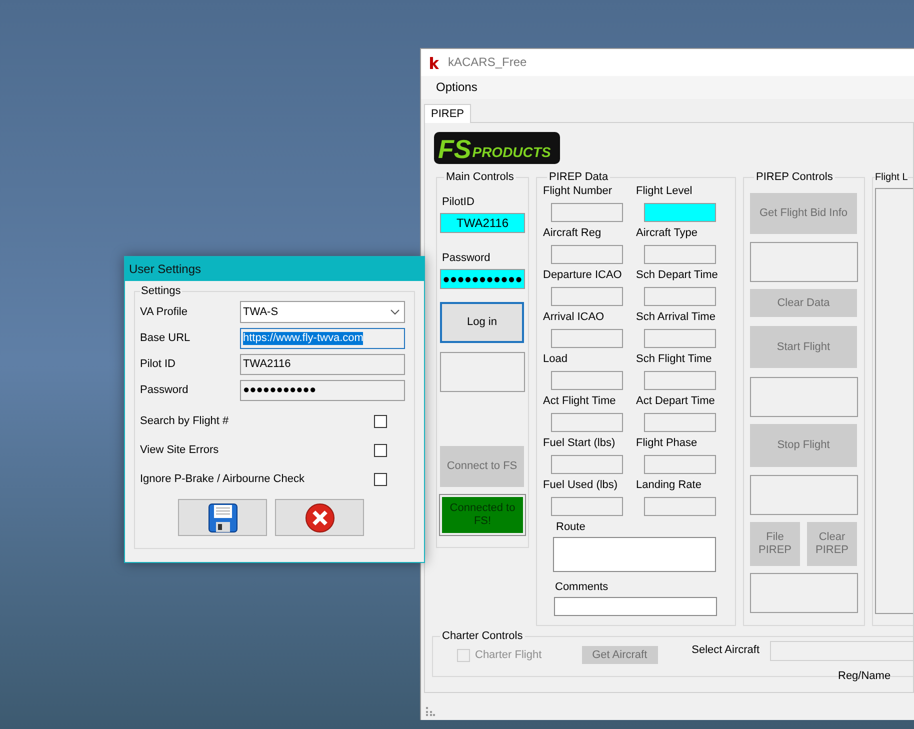  I want to click on field-value: ●●●●●●●●●●●, so click(279, 390).